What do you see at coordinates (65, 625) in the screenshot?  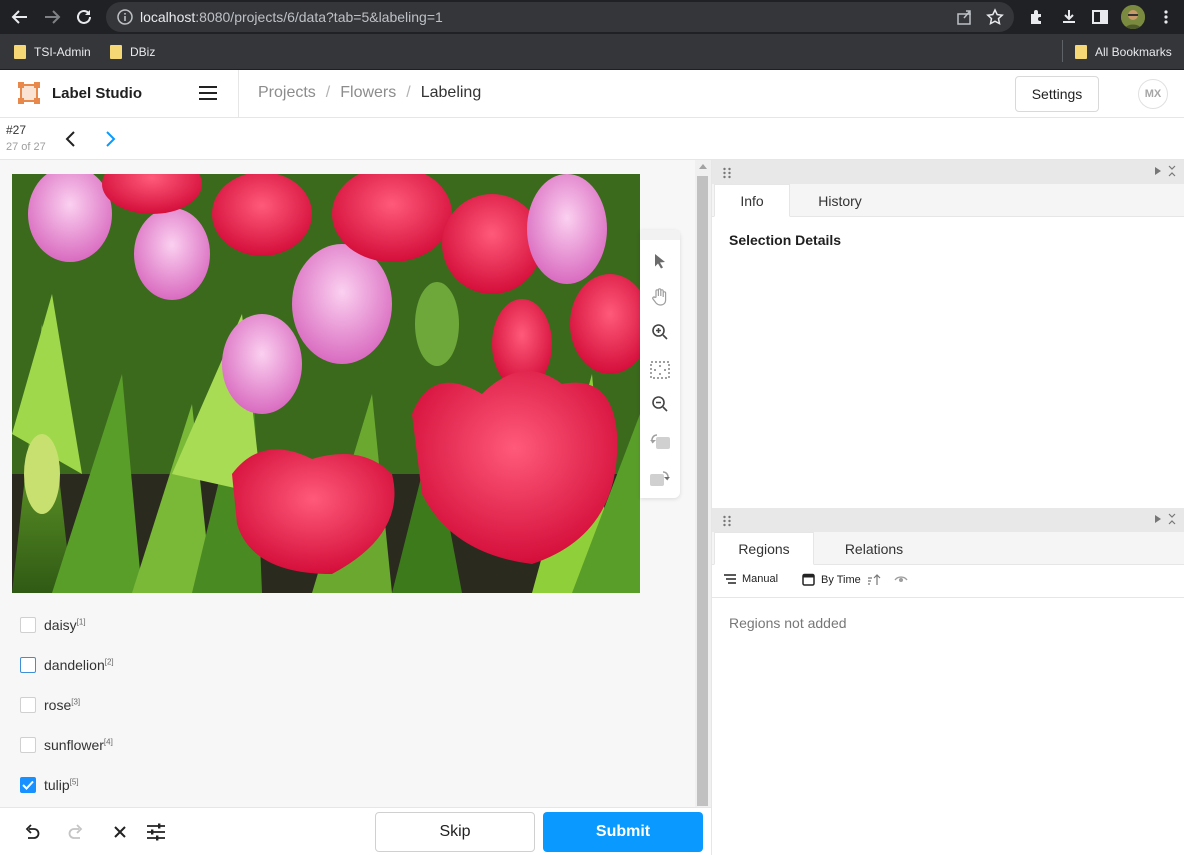 I see `choice-label: daisy[1]` at bounding box center [65, 625].